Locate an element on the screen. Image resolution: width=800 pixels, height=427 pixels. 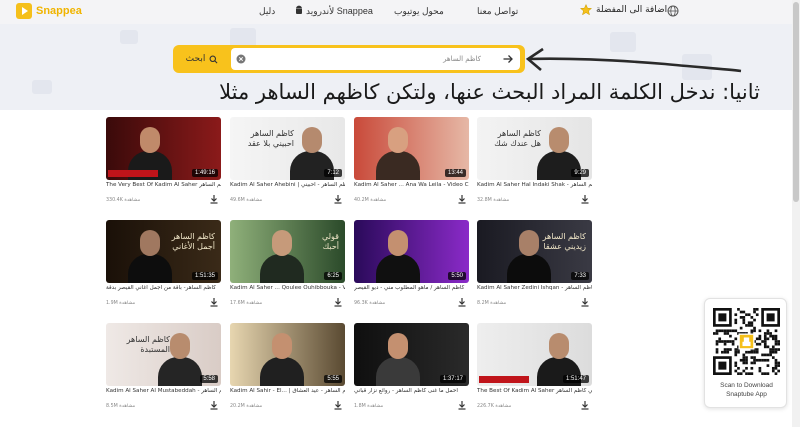
video-thumbnail: قولي أحبك 6:25 is located at coordinates (287, 251).